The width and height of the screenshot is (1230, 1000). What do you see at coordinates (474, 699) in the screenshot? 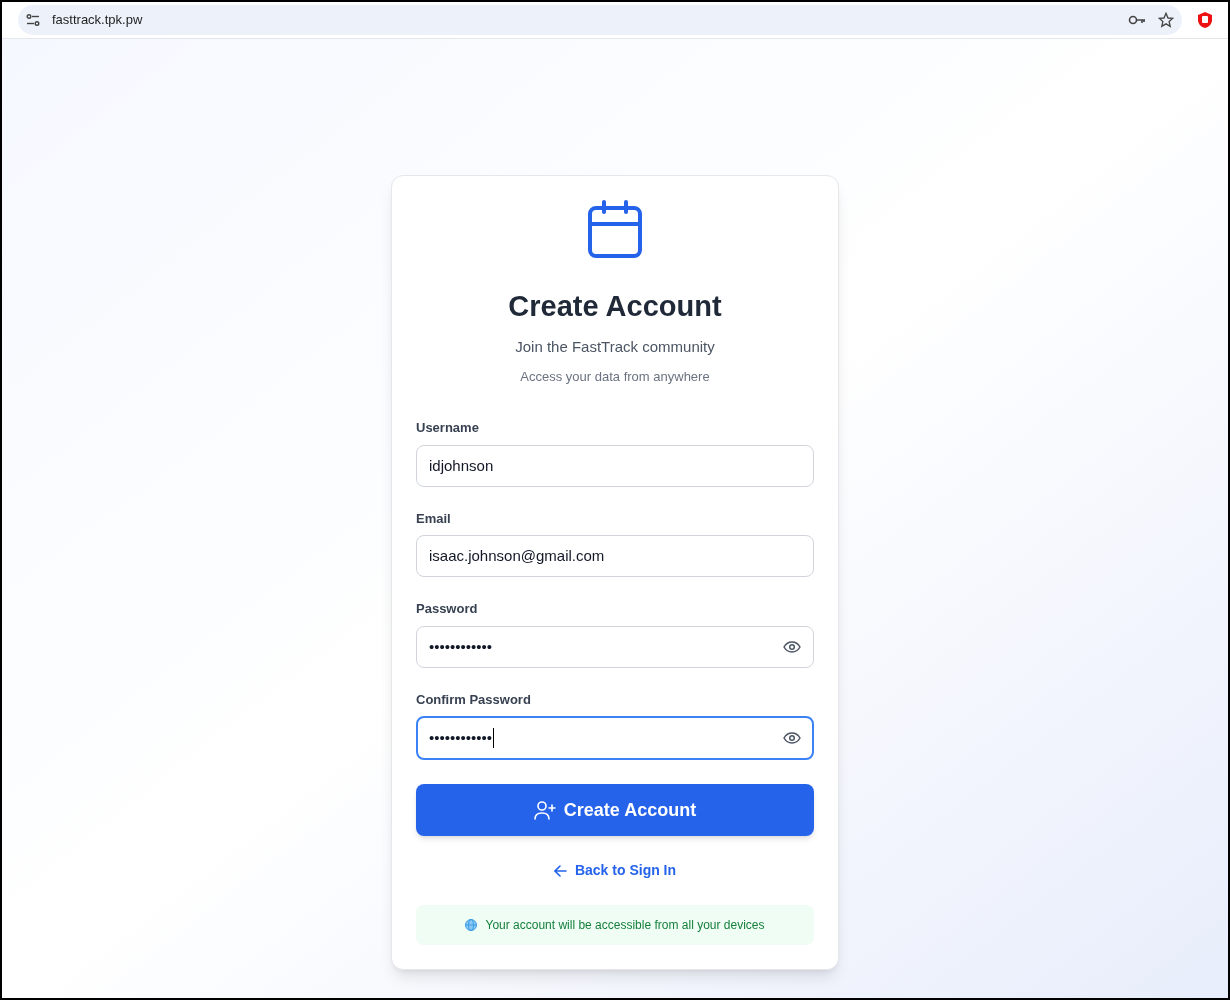
I see `field-label: Confirm Password` at bounding box center [474, 699].